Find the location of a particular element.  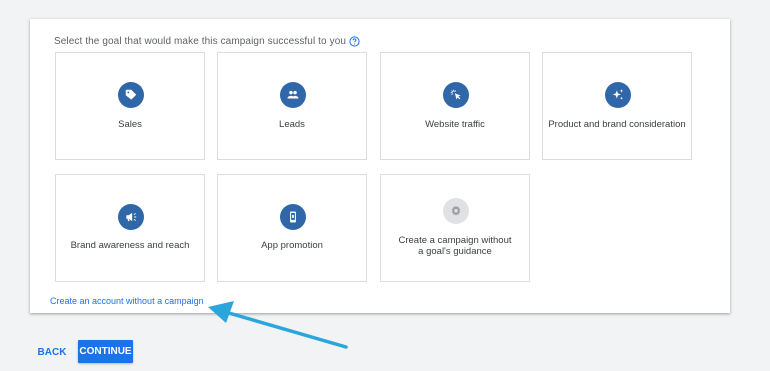

help-circle-icon is located at coordinates (354, 41).